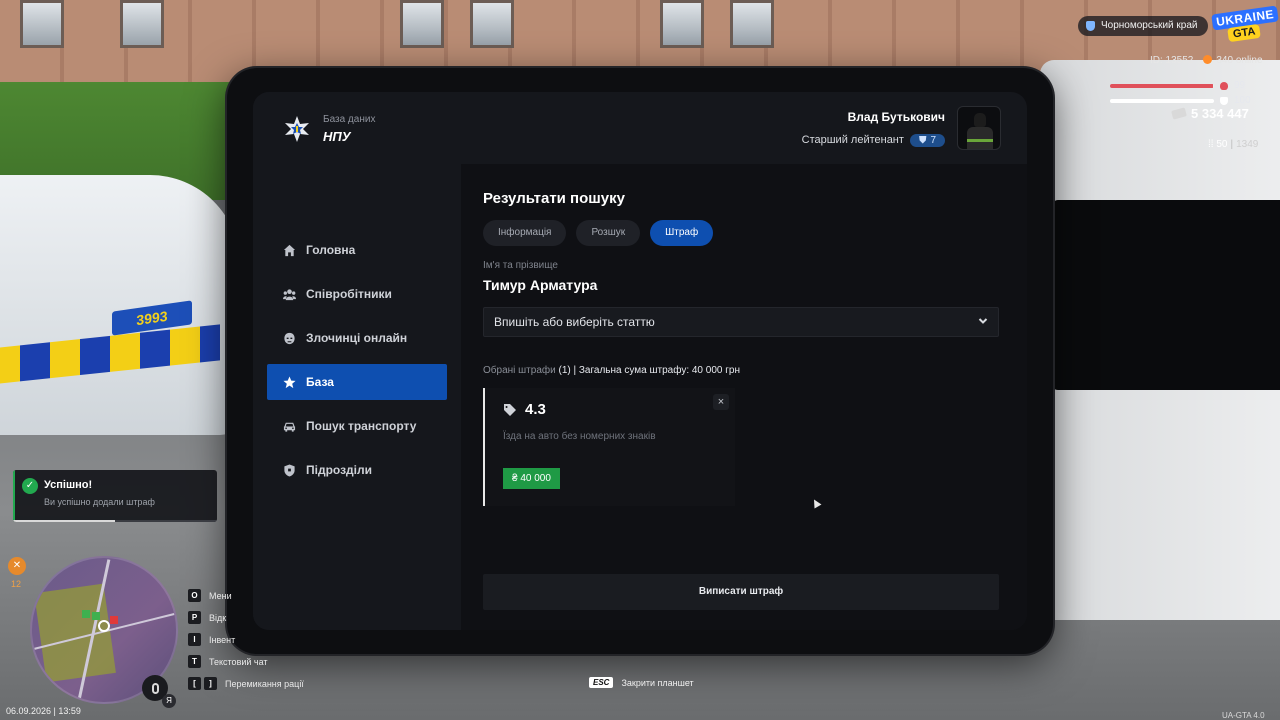 The height and width of the screenshot is (720, 1280). What do you see at coordinates (169, 701) in the screenshot?
I see `mic-keybind: Я` at bounding box center [169, 701].